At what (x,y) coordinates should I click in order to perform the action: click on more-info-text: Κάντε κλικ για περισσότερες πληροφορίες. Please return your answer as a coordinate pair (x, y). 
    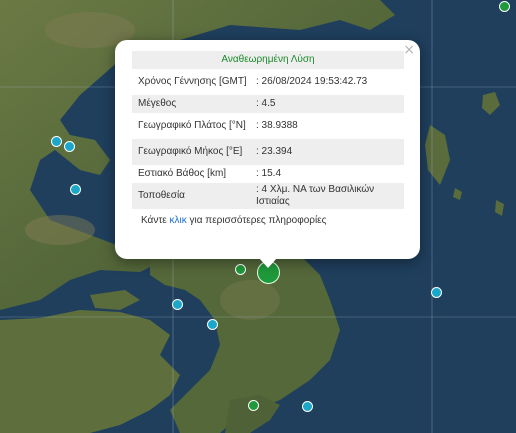
    Looking at the image, I should click on (268, 220).